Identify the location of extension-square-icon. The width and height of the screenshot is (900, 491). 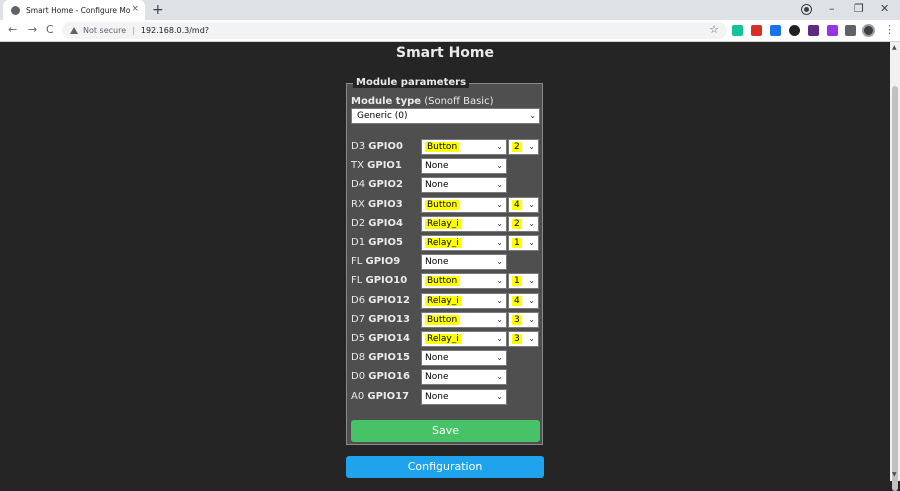
(813, 30).